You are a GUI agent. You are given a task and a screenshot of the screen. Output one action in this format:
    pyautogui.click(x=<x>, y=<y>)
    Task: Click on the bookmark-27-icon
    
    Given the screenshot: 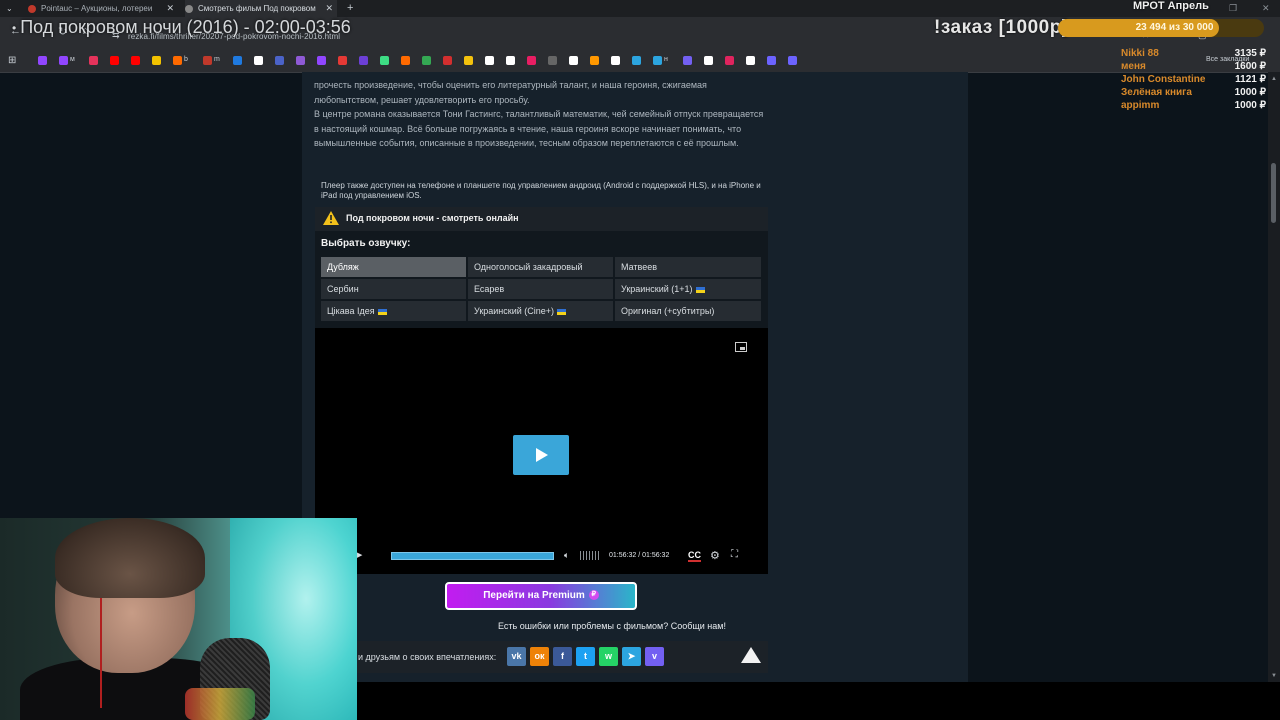 What is the action you would take?
    pyautogui.click(x=615, y=60)
    